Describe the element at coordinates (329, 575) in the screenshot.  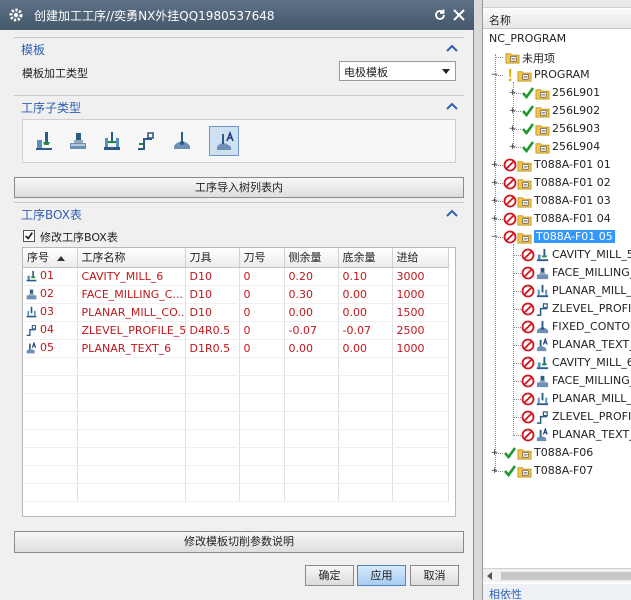
I see `ok-button: 确定` at that location.